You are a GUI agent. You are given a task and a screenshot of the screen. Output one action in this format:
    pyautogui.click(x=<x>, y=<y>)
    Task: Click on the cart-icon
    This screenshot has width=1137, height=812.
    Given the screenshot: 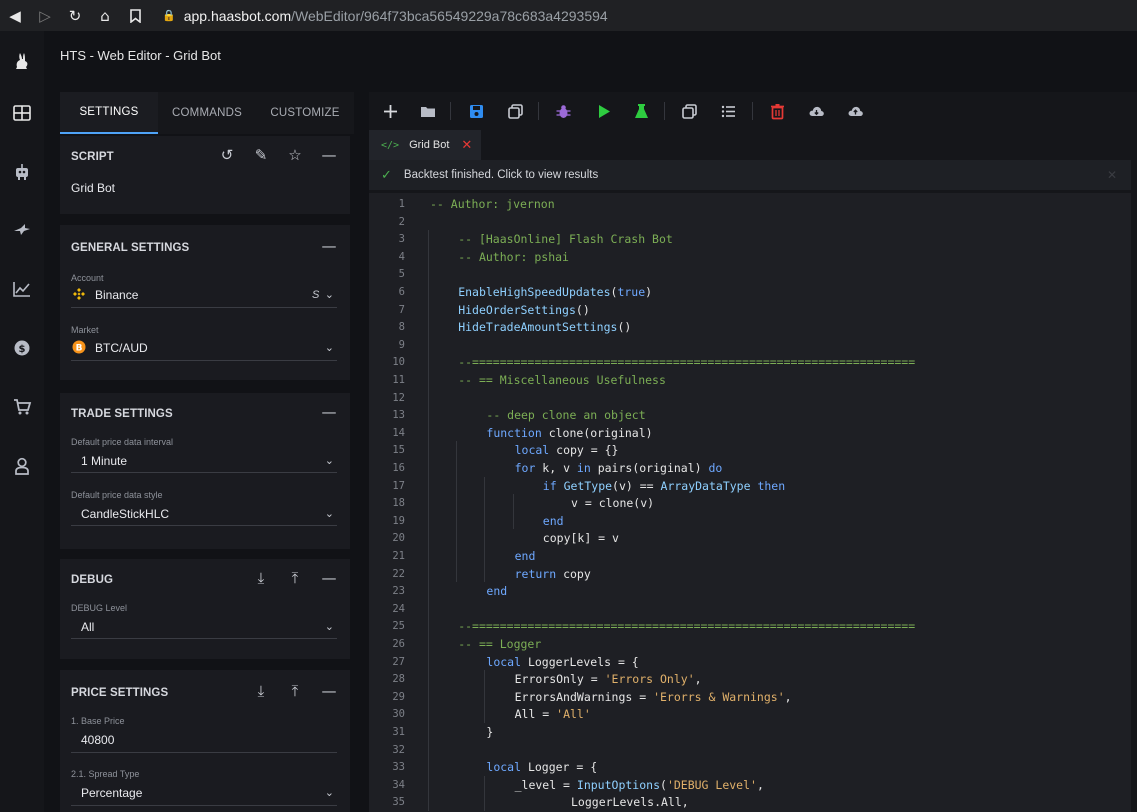 What is the action you would take?
    pyautogui.click(x=22, y=407)
    